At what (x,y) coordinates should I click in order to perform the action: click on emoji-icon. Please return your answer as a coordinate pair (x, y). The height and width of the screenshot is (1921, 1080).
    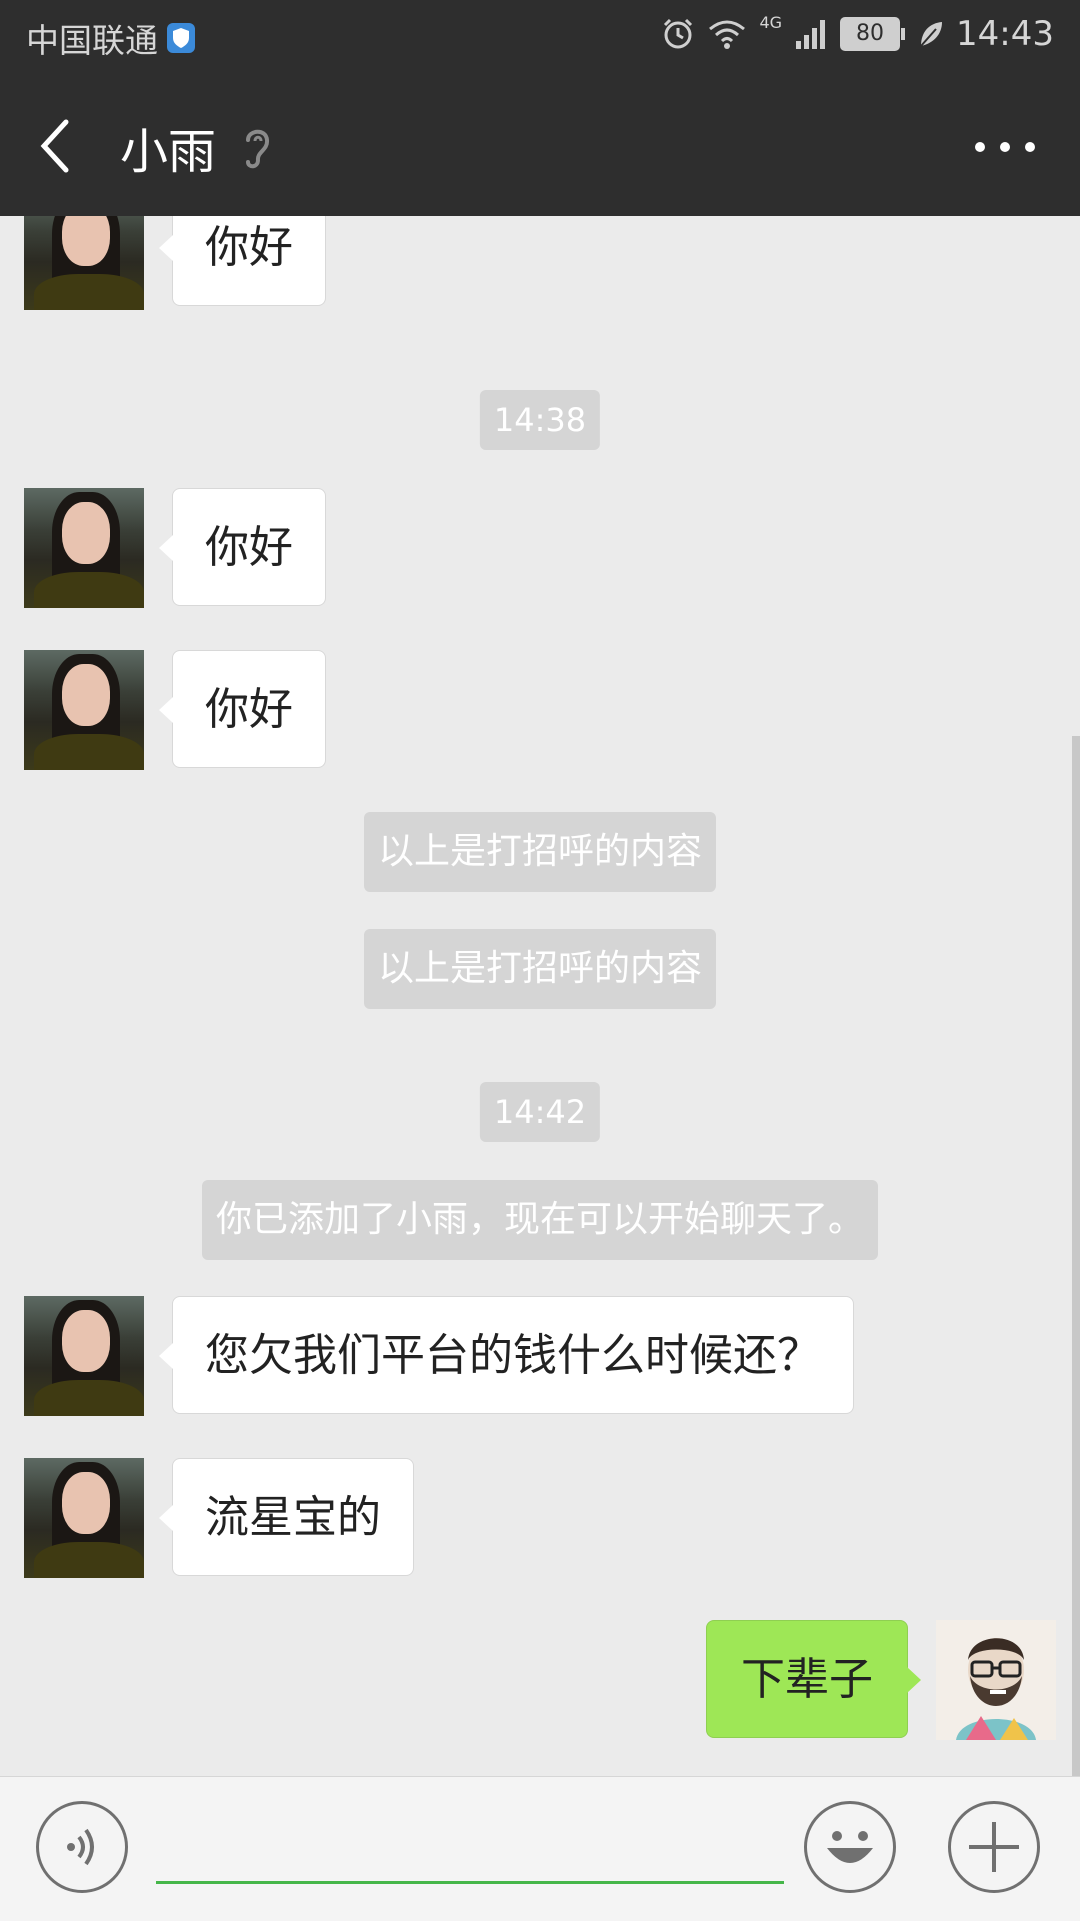
    Looking at the image, I should click on (850, 1847).